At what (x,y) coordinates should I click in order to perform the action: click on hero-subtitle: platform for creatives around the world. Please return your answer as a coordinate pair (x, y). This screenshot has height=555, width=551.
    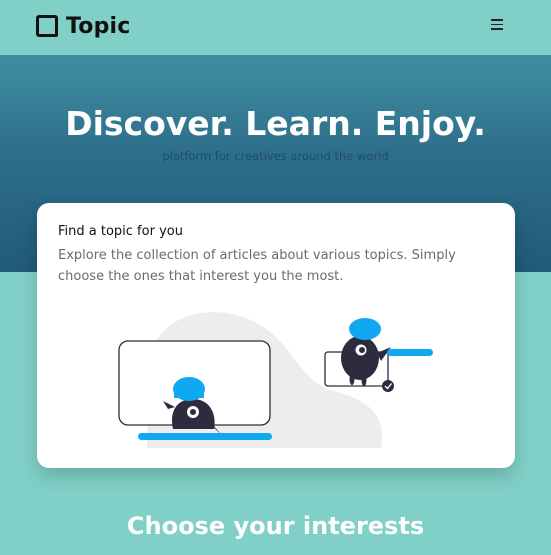
    Looking at the image, I should click on (275, 156).